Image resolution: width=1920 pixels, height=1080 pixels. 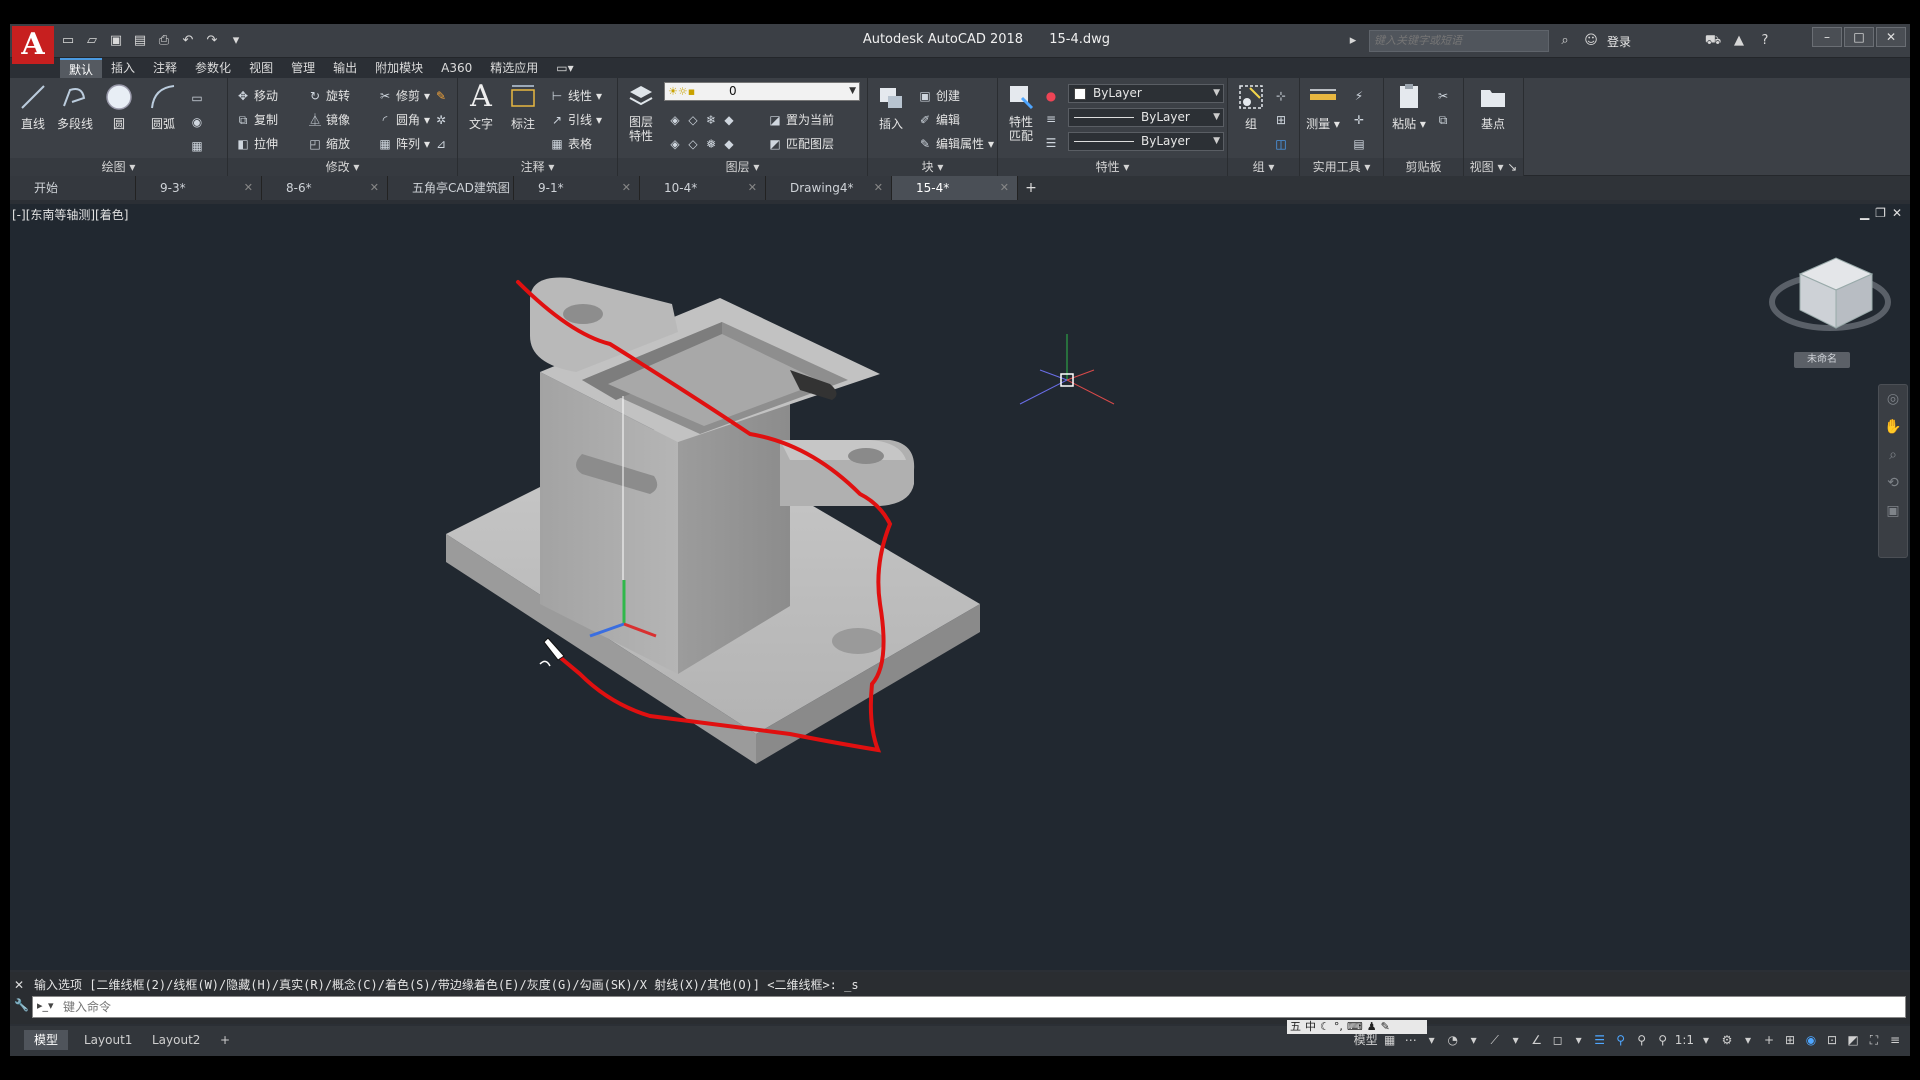 I want to click on ucs-unnamed-button: 未命名, so click(x=1822, y=360).